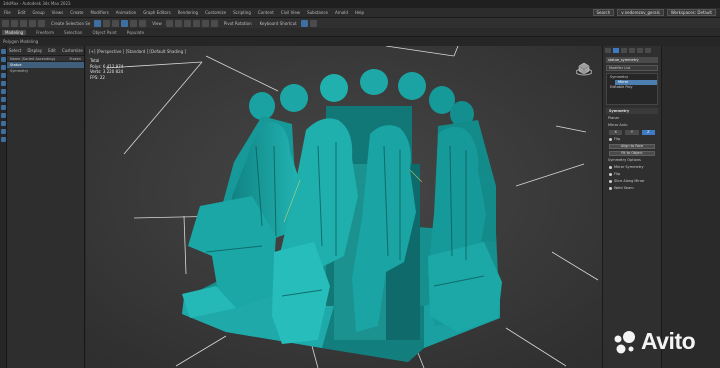  Describe the element at coordinates (3, 83) in the screenshot. I see `shapes-icon` at that location.